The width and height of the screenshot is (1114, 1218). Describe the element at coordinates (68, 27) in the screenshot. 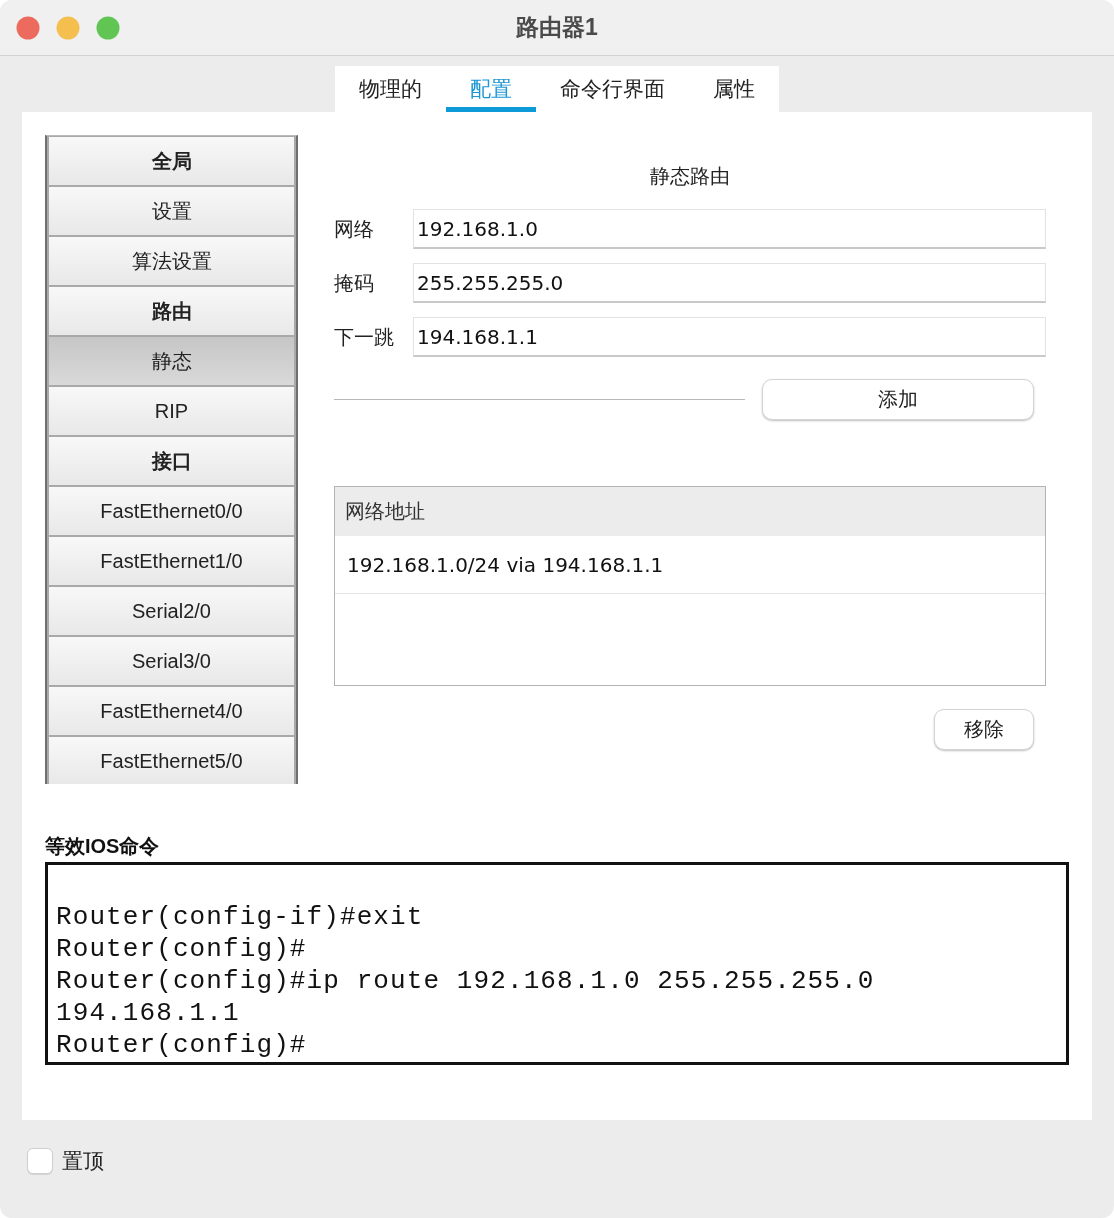

I see `minimize-icon` at that location.